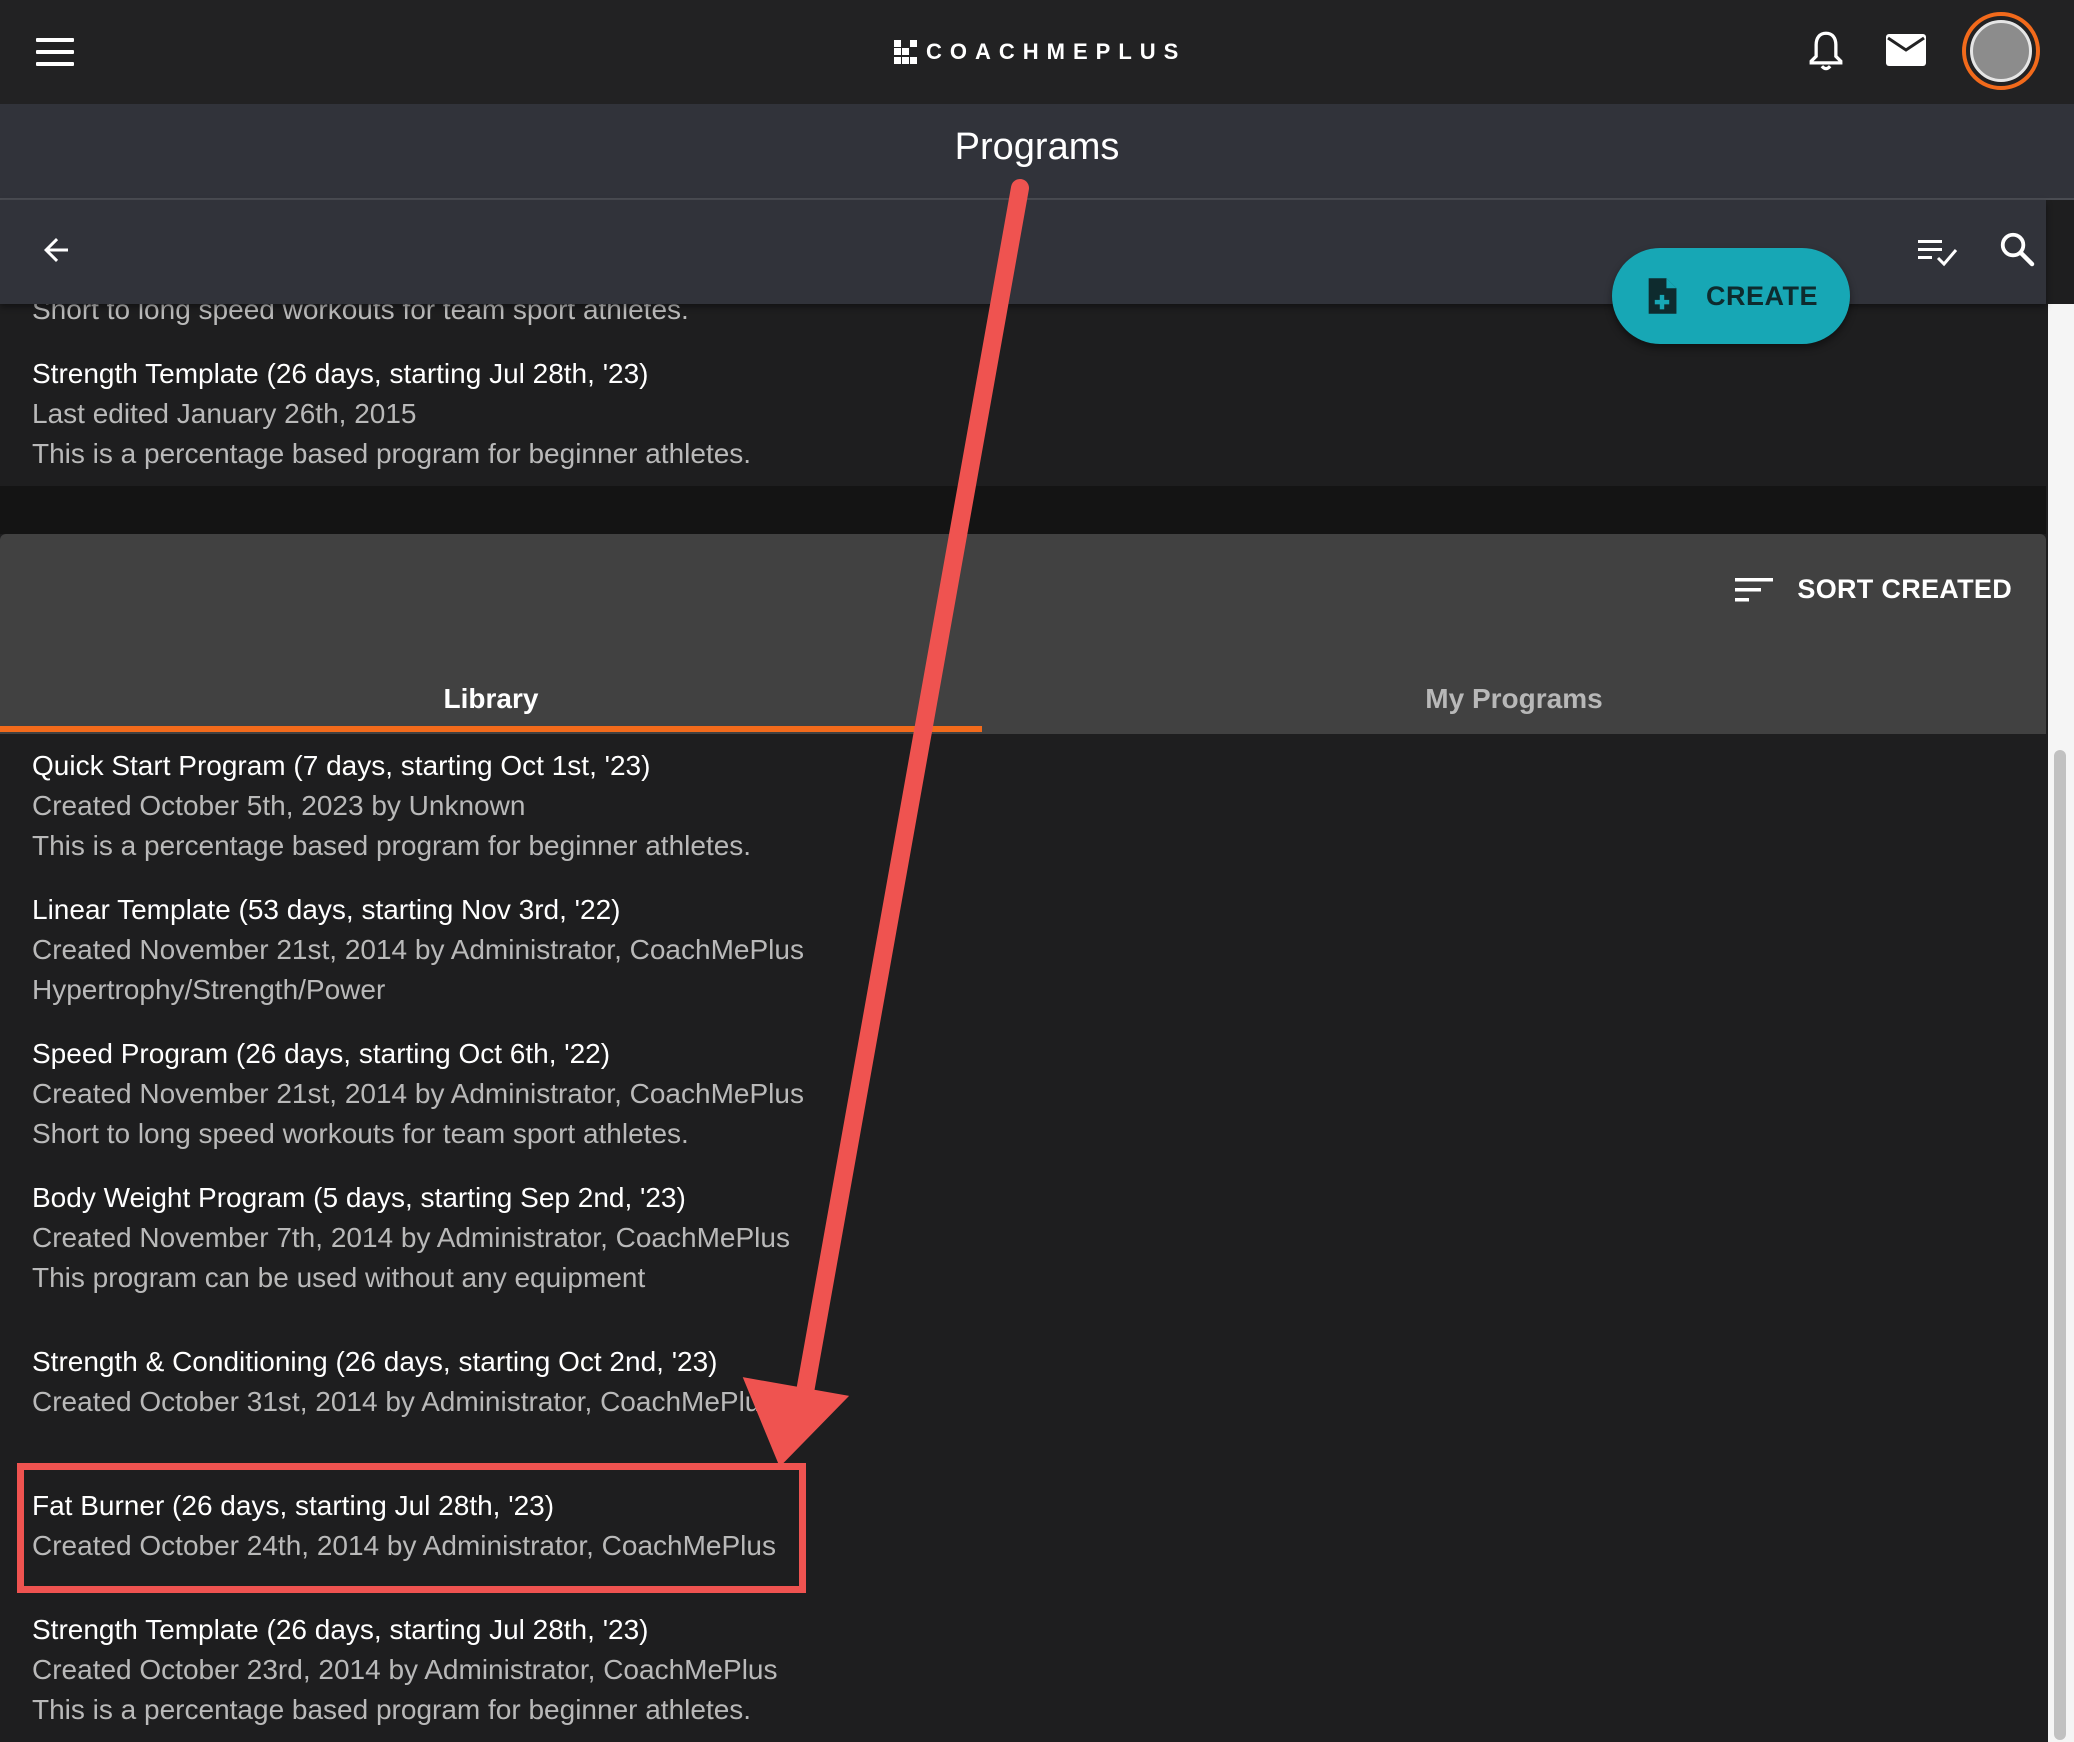  I want to click on avatar, so click(2001, 51).